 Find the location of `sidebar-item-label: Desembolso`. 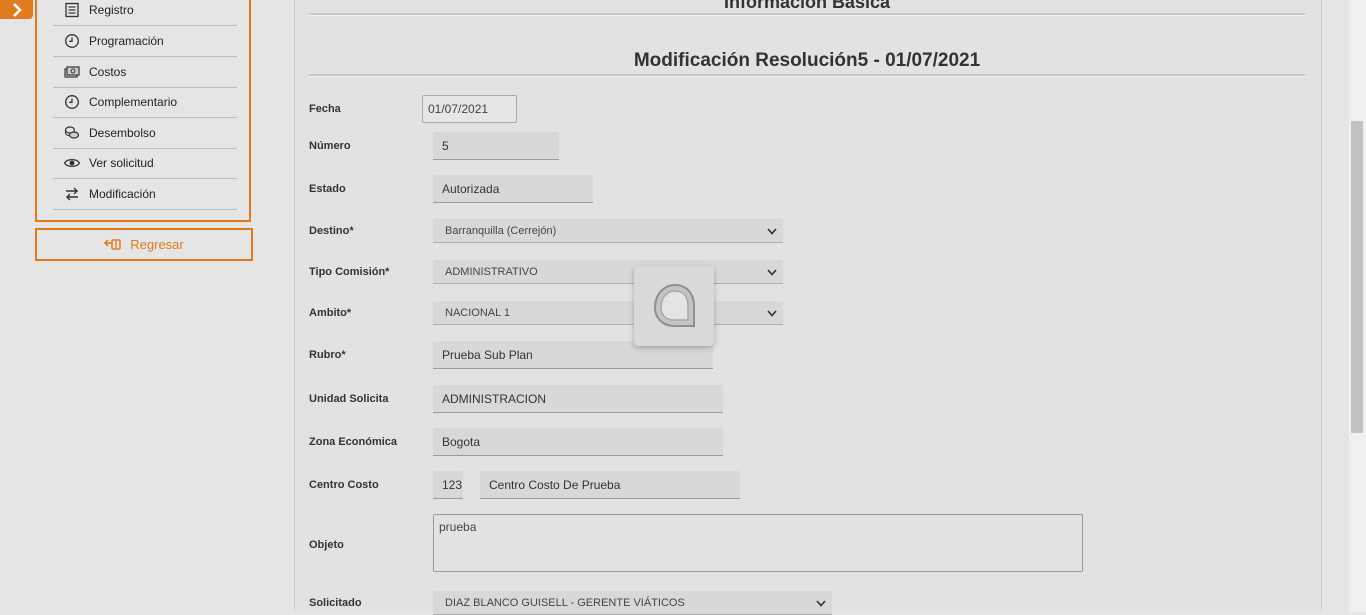

sidebar-item-label: Desembolso is located at coordinates (122, 133).